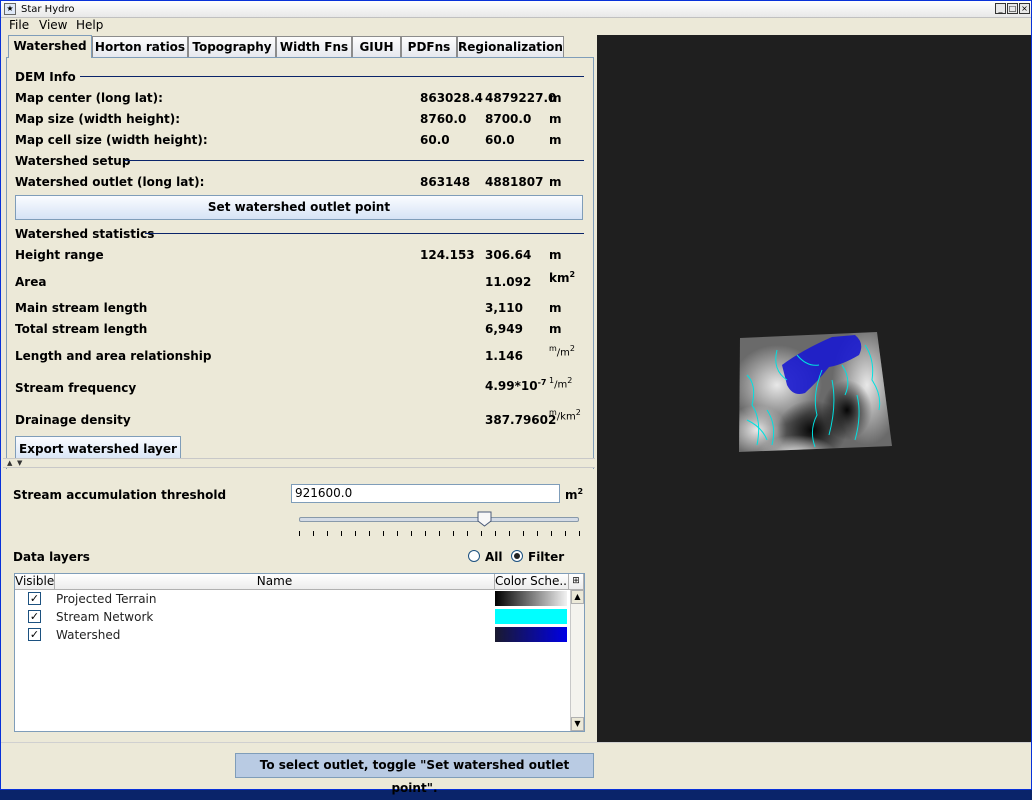 The width and height of the screenshot is (1032, 800). I want to click on column-control-icon: ⊞, so click(576, 582).